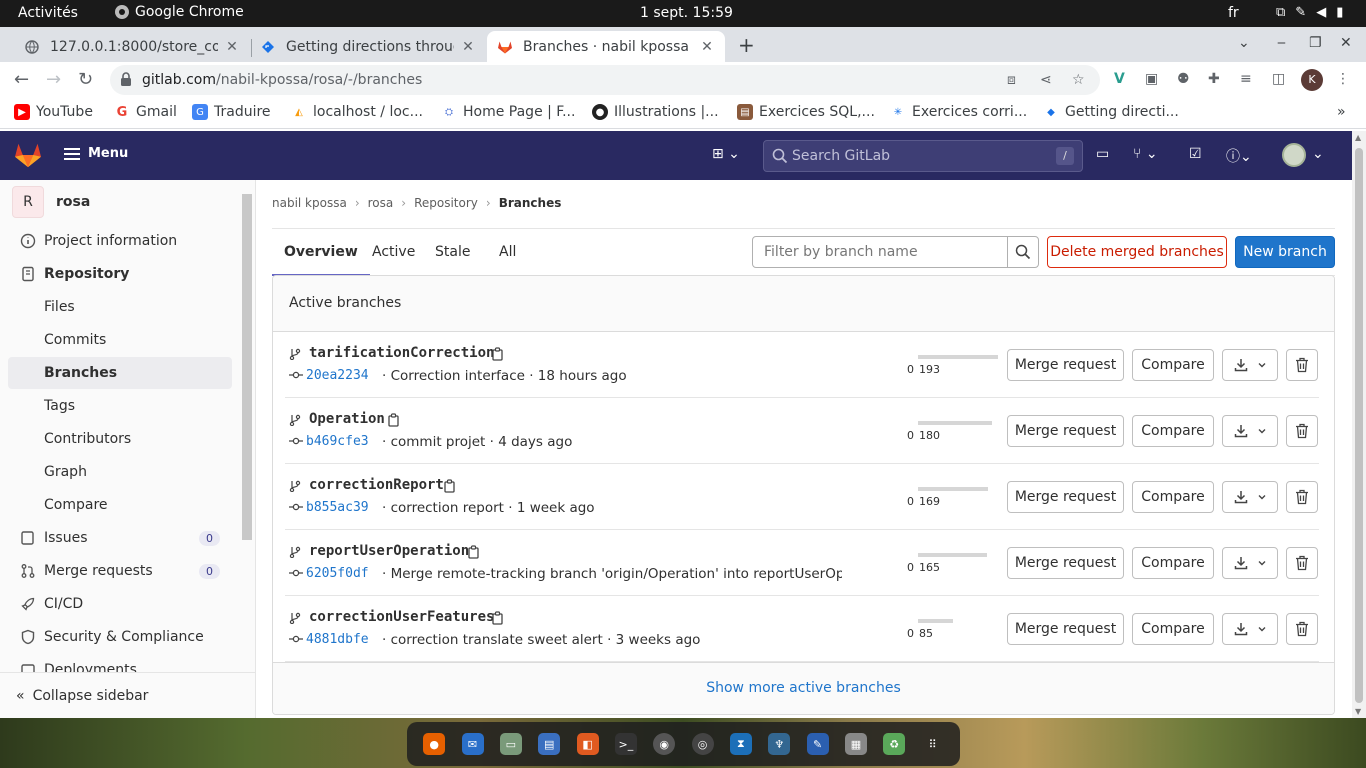 This screenshot has width=1366, height=768. What do you see at coordinates (53, 112) in the screenshot?
I see `bookmark-youtube: ▶ YouTube` at bounding box center [53, 112].